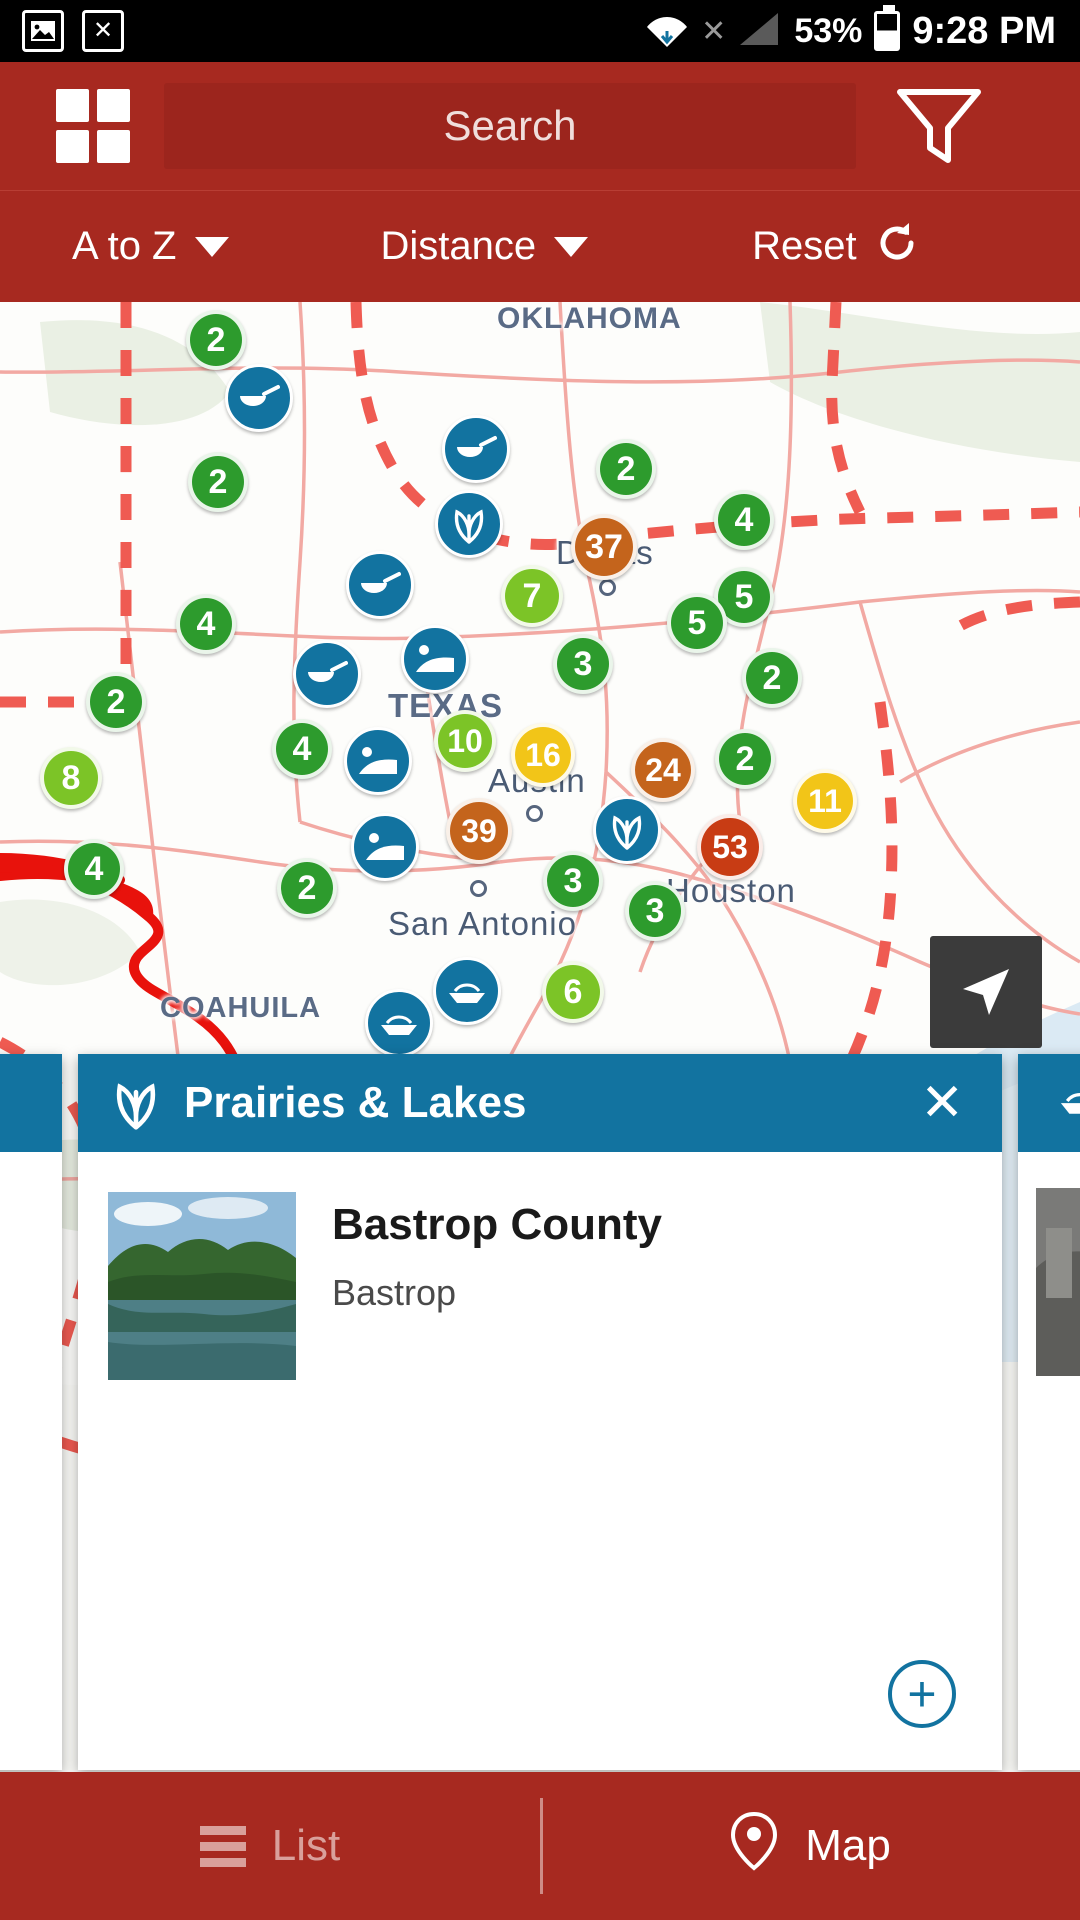 This screenshot has width=1080, height=1920. I want to click on poi-name: Bastrop County, so click(497, 1224).